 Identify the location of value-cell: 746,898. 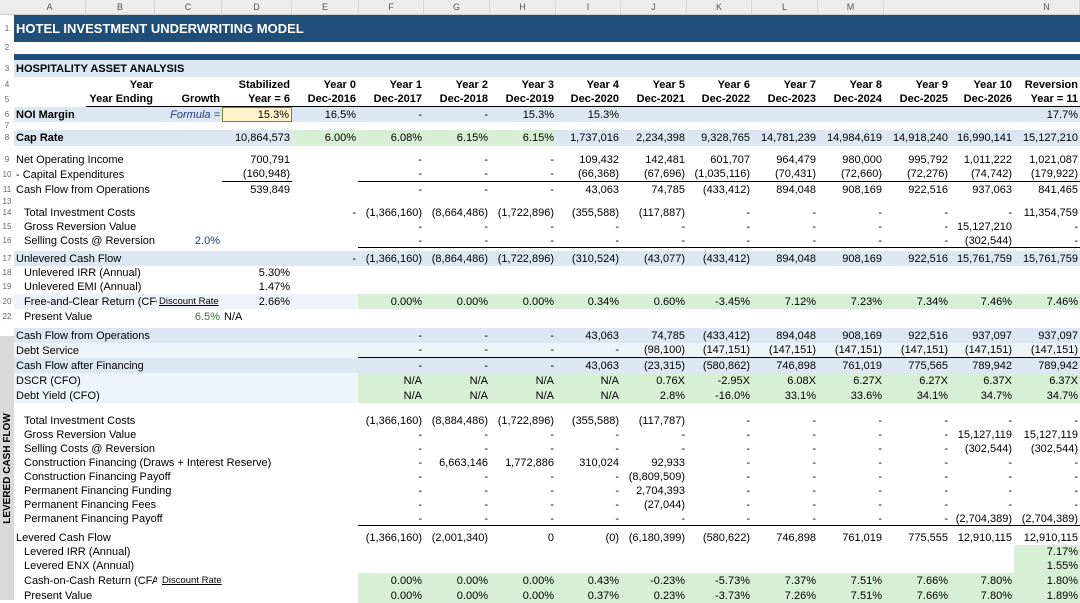
(785, 537).